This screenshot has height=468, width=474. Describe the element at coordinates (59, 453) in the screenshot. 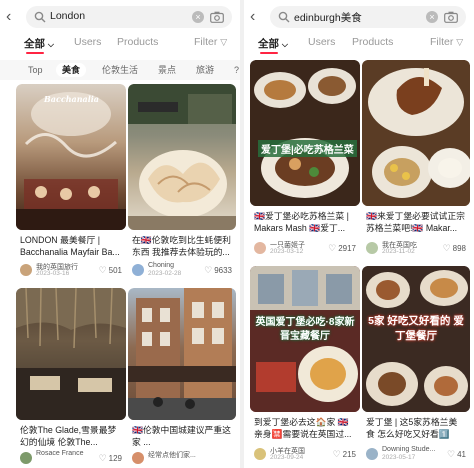

I see `author-name: Rosace France` at that location.